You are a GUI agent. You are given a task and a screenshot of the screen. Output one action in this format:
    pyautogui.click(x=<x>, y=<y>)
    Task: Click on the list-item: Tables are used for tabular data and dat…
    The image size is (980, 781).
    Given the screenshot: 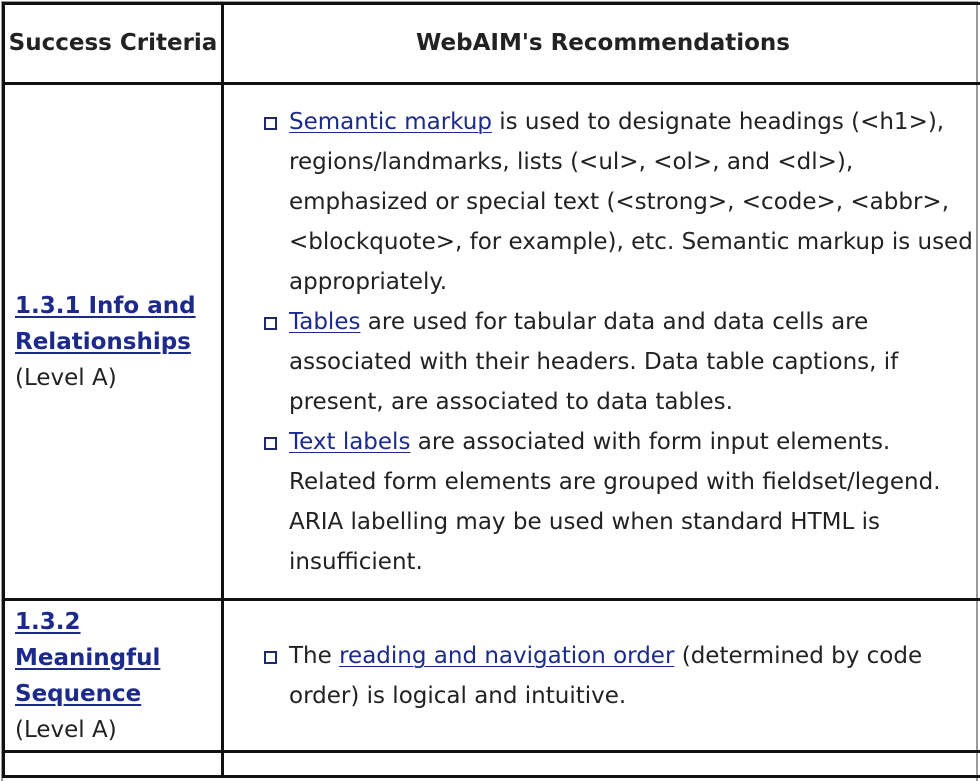 What is the action you would take?
    pyautogui.click(x=621, y=362)
    